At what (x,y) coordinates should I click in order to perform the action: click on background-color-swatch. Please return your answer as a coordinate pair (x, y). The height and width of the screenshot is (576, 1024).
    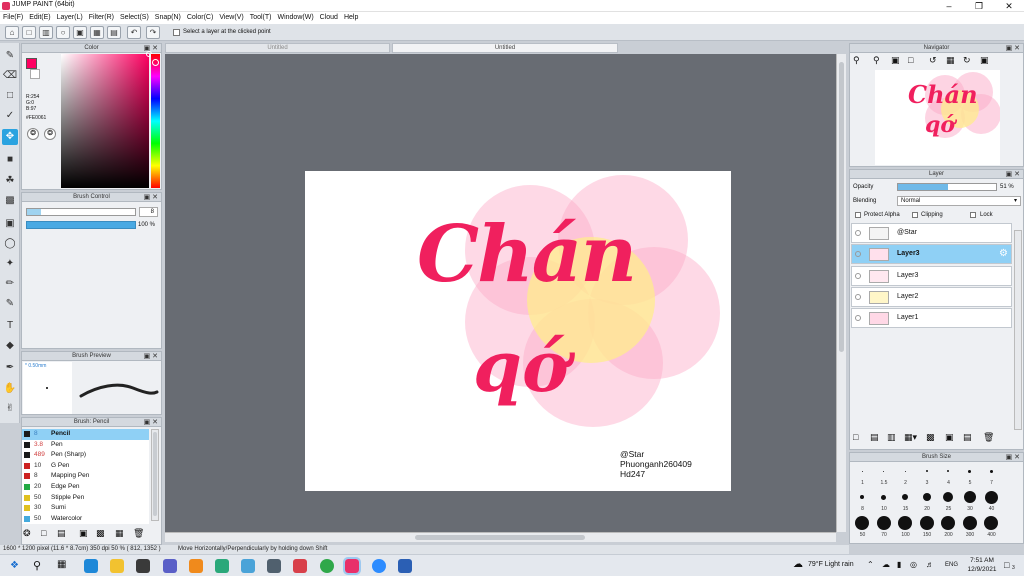
    Looking at the image, I should click on (35, 74).